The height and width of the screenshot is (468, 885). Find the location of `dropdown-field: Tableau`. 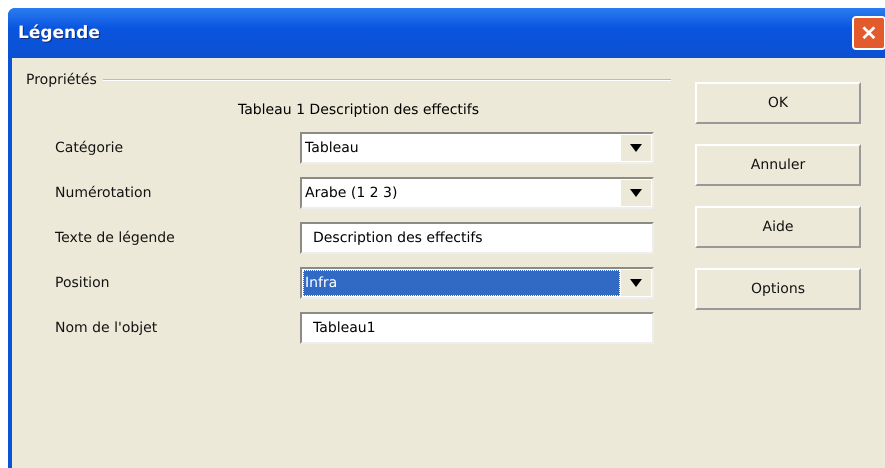

dropdown-field: Tableau is located at coordinates (477, 148).